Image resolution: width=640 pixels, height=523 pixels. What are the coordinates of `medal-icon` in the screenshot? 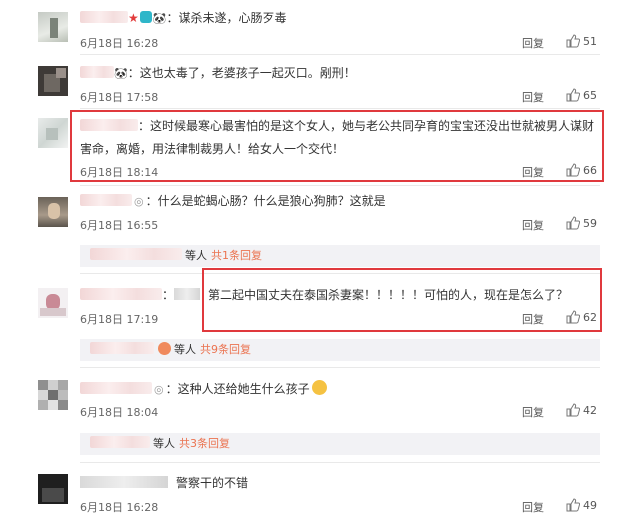 It's located at (145, 17).